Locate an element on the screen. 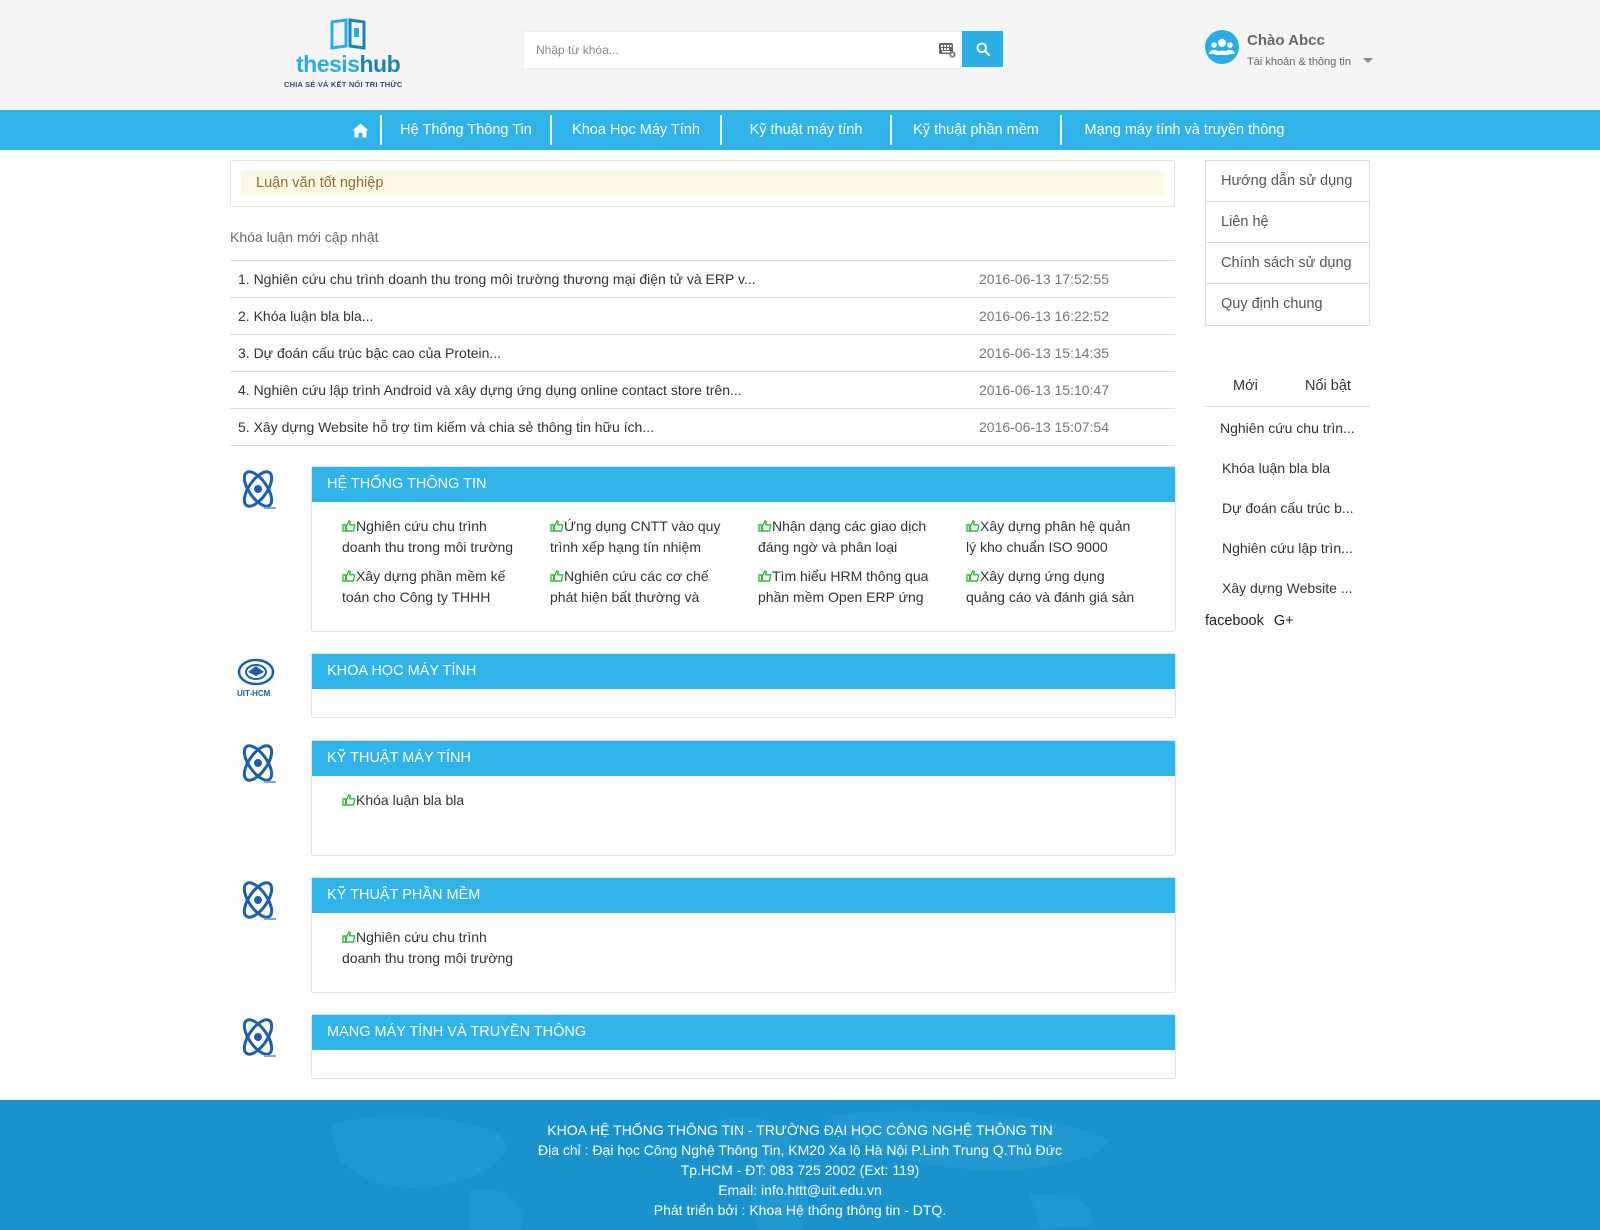  nav-item-khoa-hoc-may-tinh: Khoa Học Máy Tính is located at coordinates (636, 130).